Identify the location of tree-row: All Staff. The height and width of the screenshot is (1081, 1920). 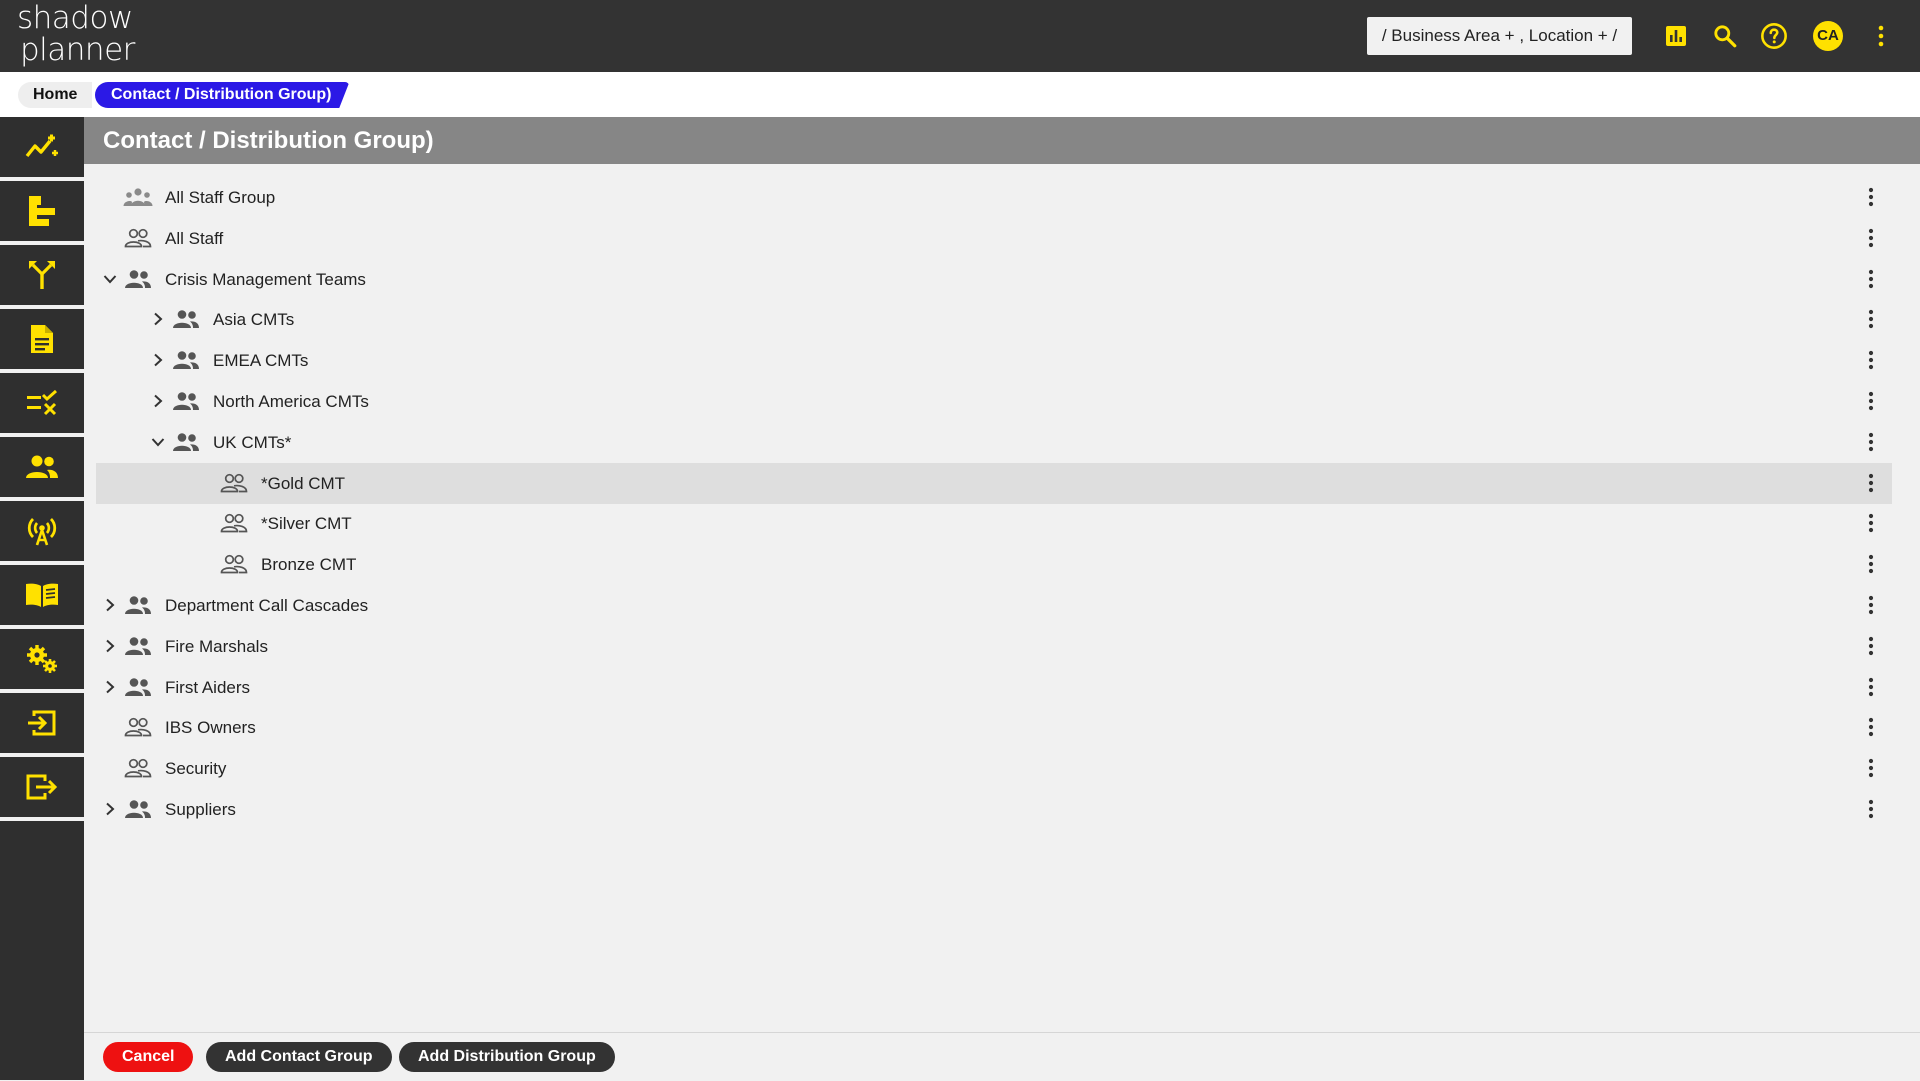
(994, 238).